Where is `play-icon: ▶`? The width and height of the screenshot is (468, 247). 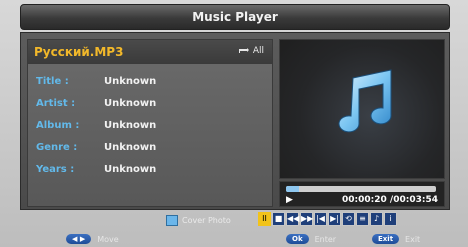 play-icon: ▶ is located at coordinates (289, 200).